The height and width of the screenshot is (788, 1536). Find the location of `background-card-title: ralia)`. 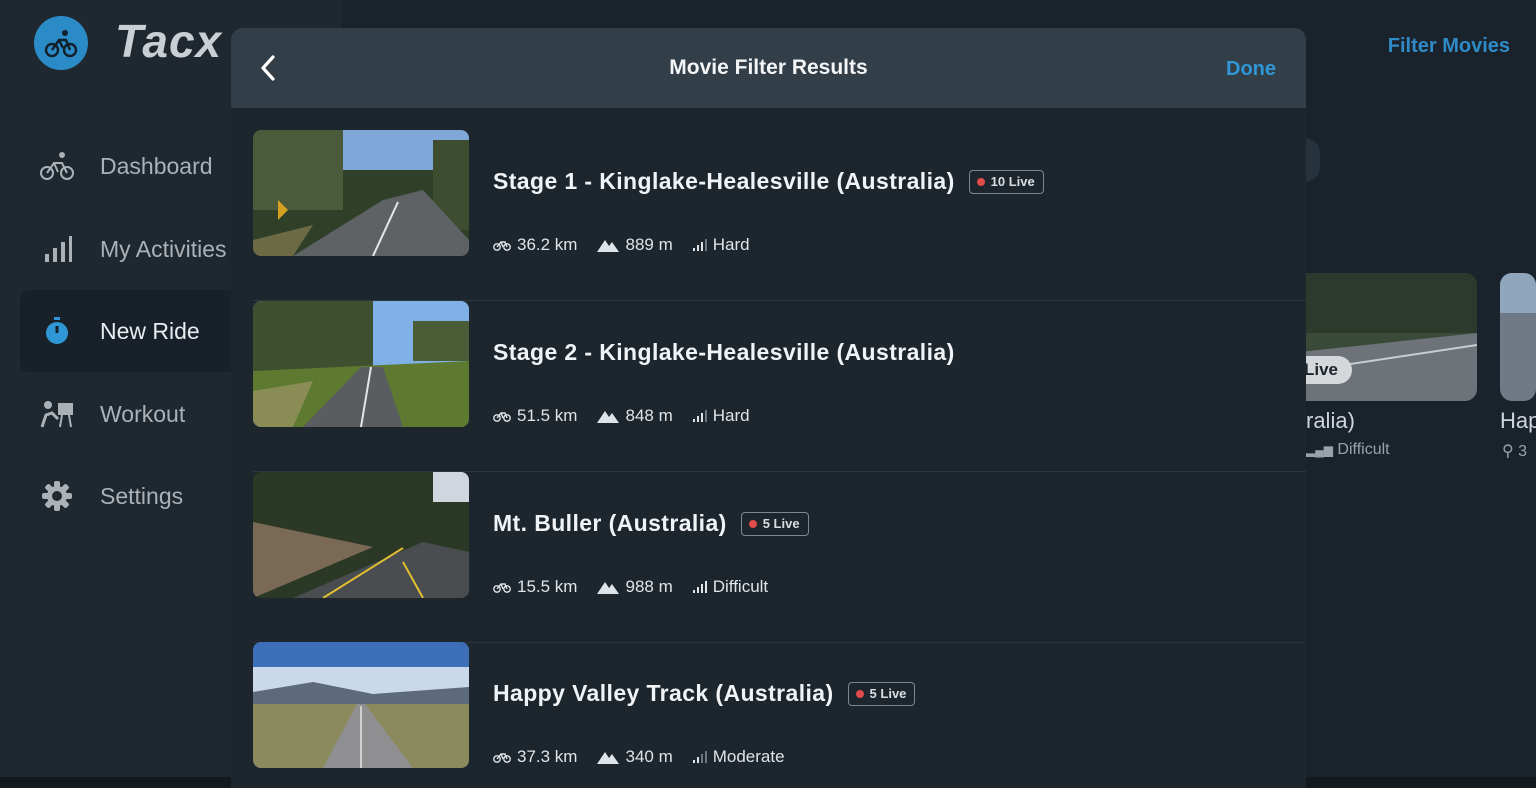

background-card-title: ralia) is located at coordinates (1330, 420).